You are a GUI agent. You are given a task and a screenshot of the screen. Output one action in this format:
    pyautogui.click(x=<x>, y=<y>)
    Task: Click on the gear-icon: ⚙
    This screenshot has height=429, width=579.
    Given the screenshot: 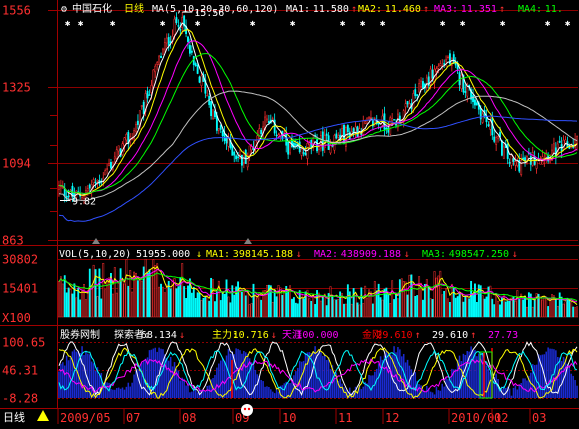 What is the action you would take?
    pyautogui.click(x=63, y=9)
    